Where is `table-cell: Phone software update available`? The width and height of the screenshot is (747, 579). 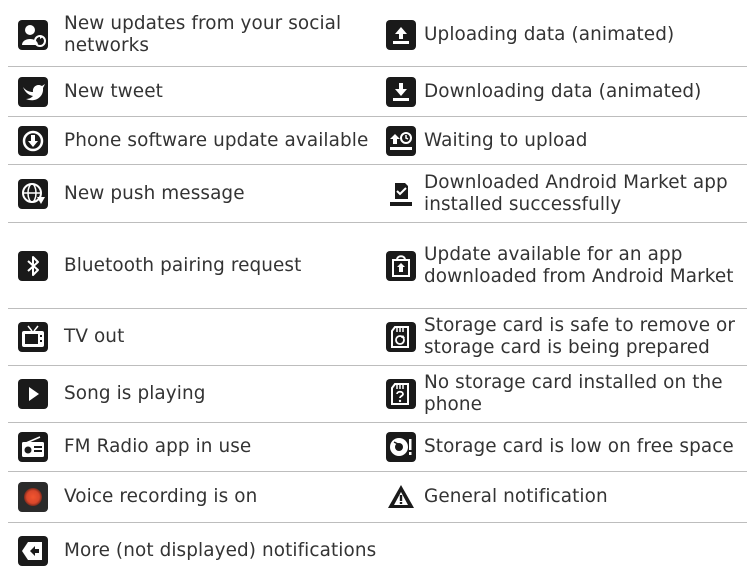
table-cell: Phone software update available is located at coordinates (194, 140).